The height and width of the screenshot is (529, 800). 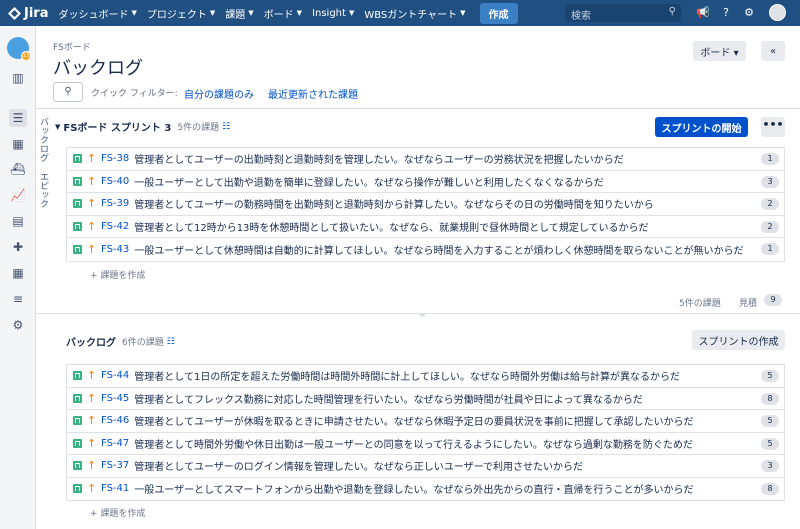 I want to click on sprint-name: FSボード スプリント 3, so click(x=117, y=128).